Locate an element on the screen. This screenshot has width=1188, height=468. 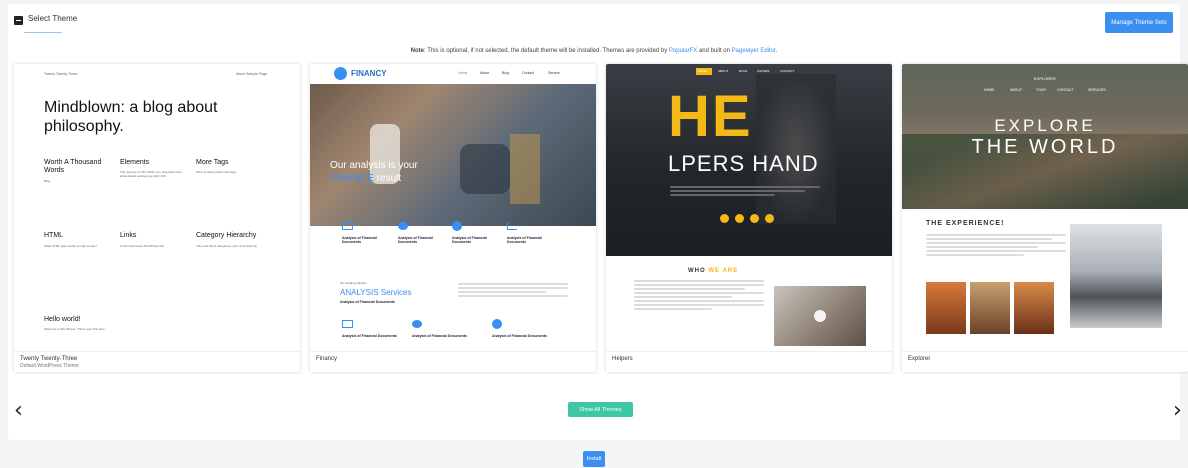
preview-nav-item: Blog is located at coordinates (506, 73).